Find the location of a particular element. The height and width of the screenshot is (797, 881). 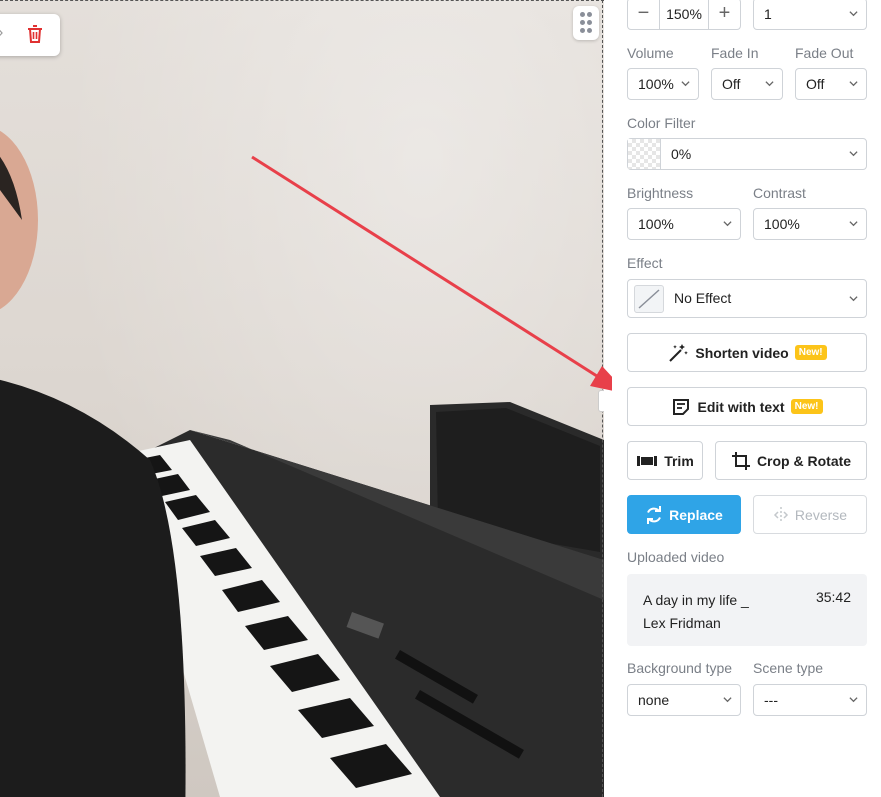

uploaded-video-card: A day in my life _ Lex Fridman 35:42 is located at coordinates (747, 610).